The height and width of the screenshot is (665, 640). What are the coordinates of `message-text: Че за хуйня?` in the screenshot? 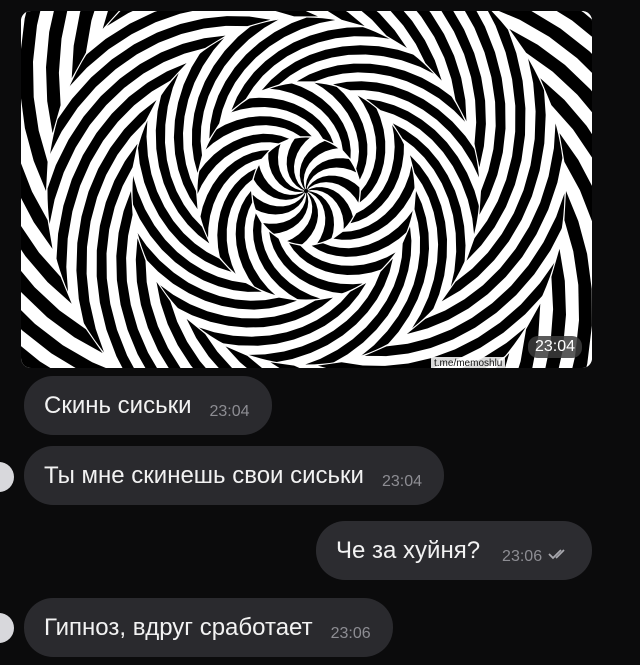 It's located at (408, 550).